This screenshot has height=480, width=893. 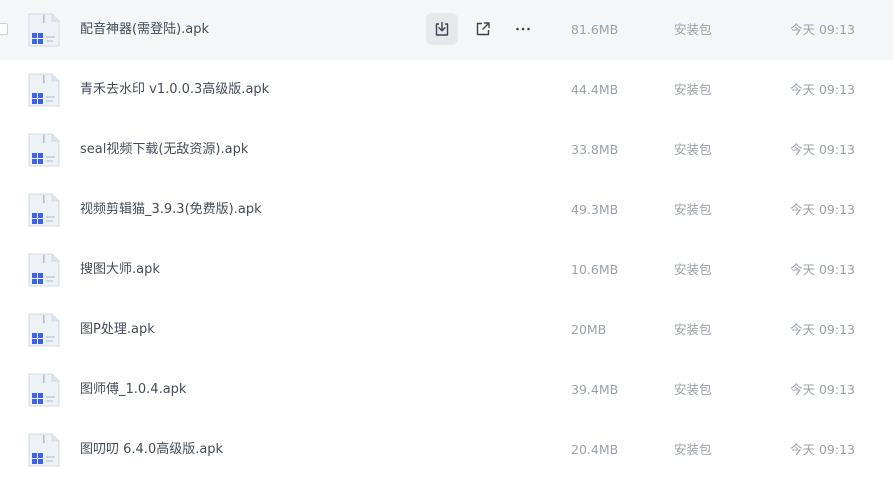 I want to click on share-button, so click(x=483, y=29).